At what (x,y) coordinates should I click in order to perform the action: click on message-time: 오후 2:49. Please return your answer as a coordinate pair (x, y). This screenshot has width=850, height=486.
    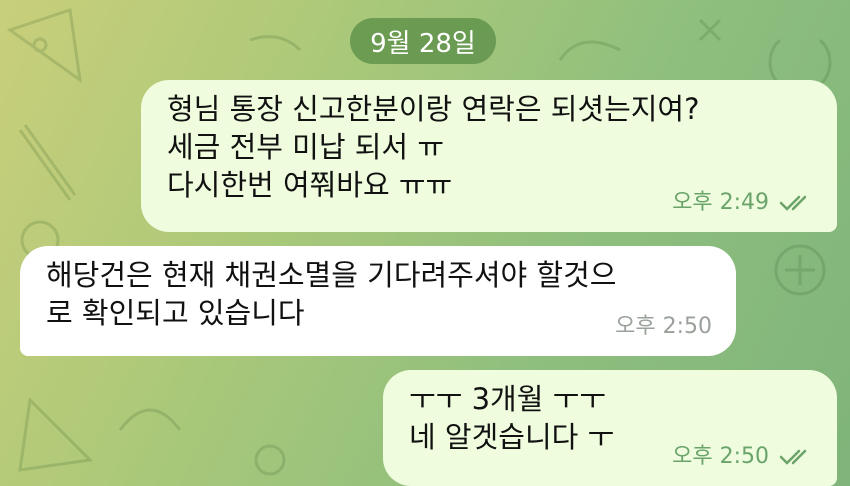
    Looking at the image, I should click on (720, 202).